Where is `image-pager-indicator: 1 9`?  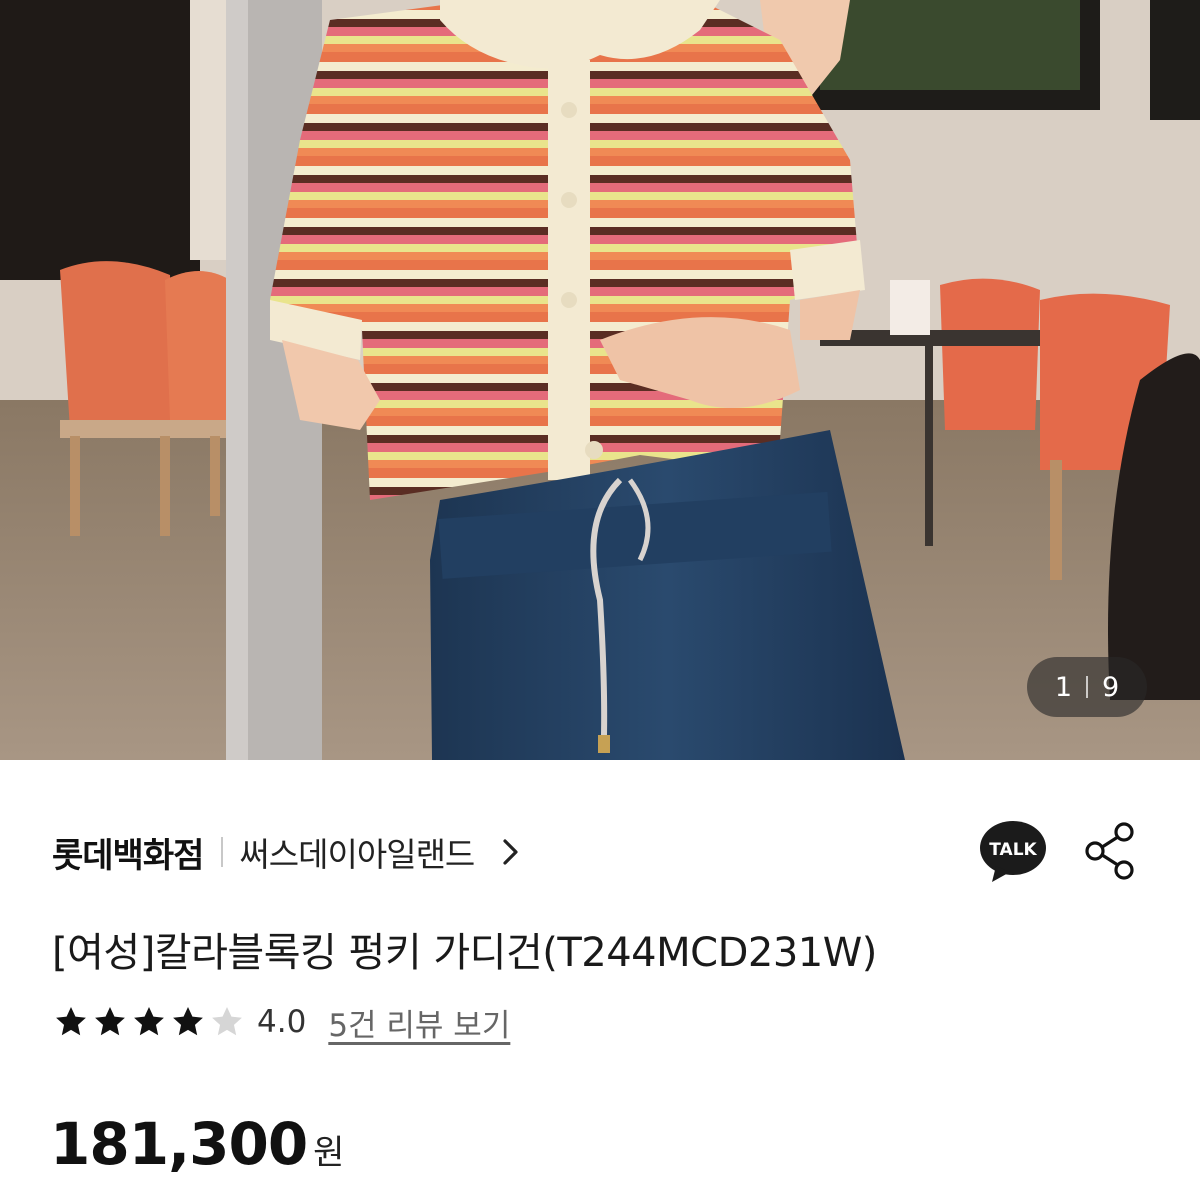
image-pager-indicator: 1 9 is located at coordinates (1087, 687).